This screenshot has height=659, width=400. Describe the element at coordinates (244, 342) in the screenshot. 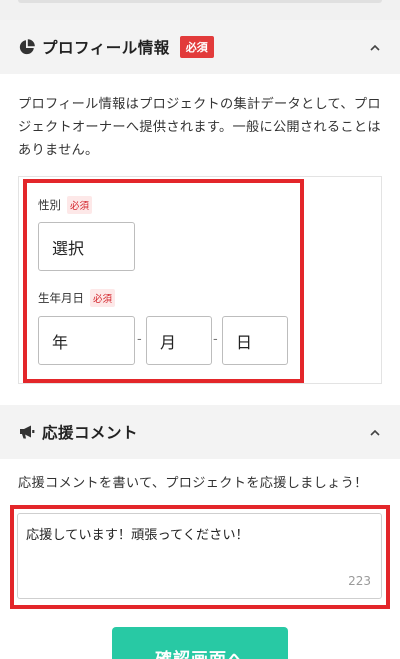

I see `birth-day-value: 日` at that location.